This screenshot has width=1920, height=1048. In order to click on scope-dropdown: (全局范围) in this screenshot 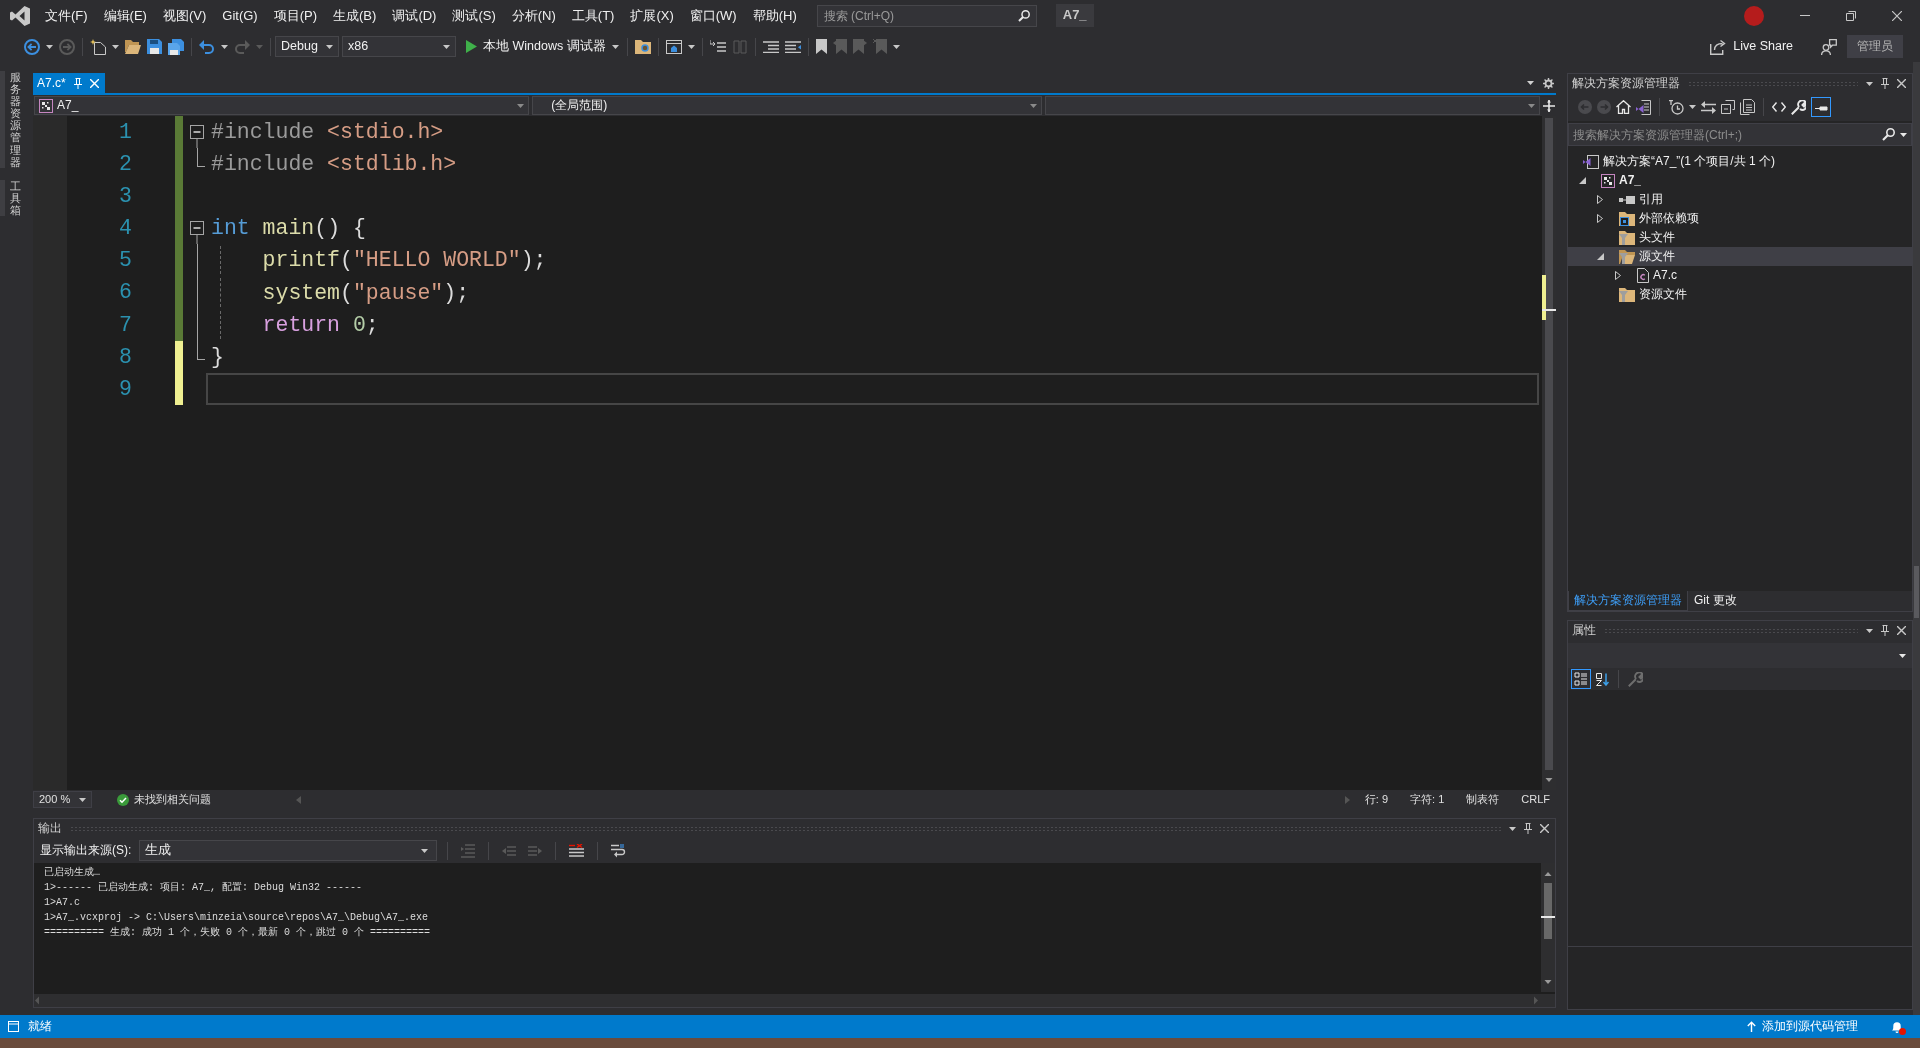, I will do `click(787, 105)`.